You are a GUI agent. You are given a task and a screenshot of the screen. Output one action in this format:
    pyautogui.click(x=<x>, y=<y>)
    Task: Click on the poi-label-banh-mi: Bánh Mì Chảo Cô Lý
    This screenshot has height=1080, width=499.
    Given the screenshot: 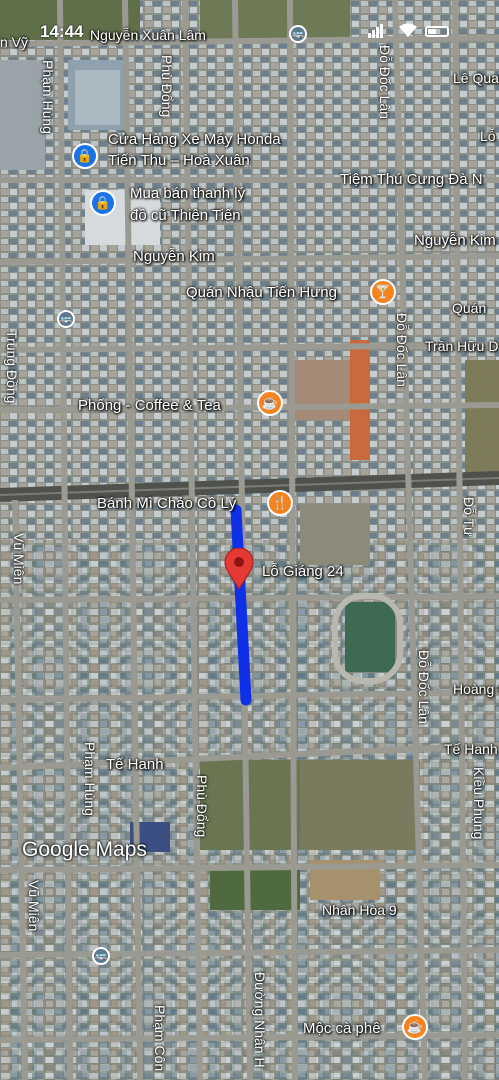 What is the action you would take?
    pyautogui.click(x=166, y=503)
    